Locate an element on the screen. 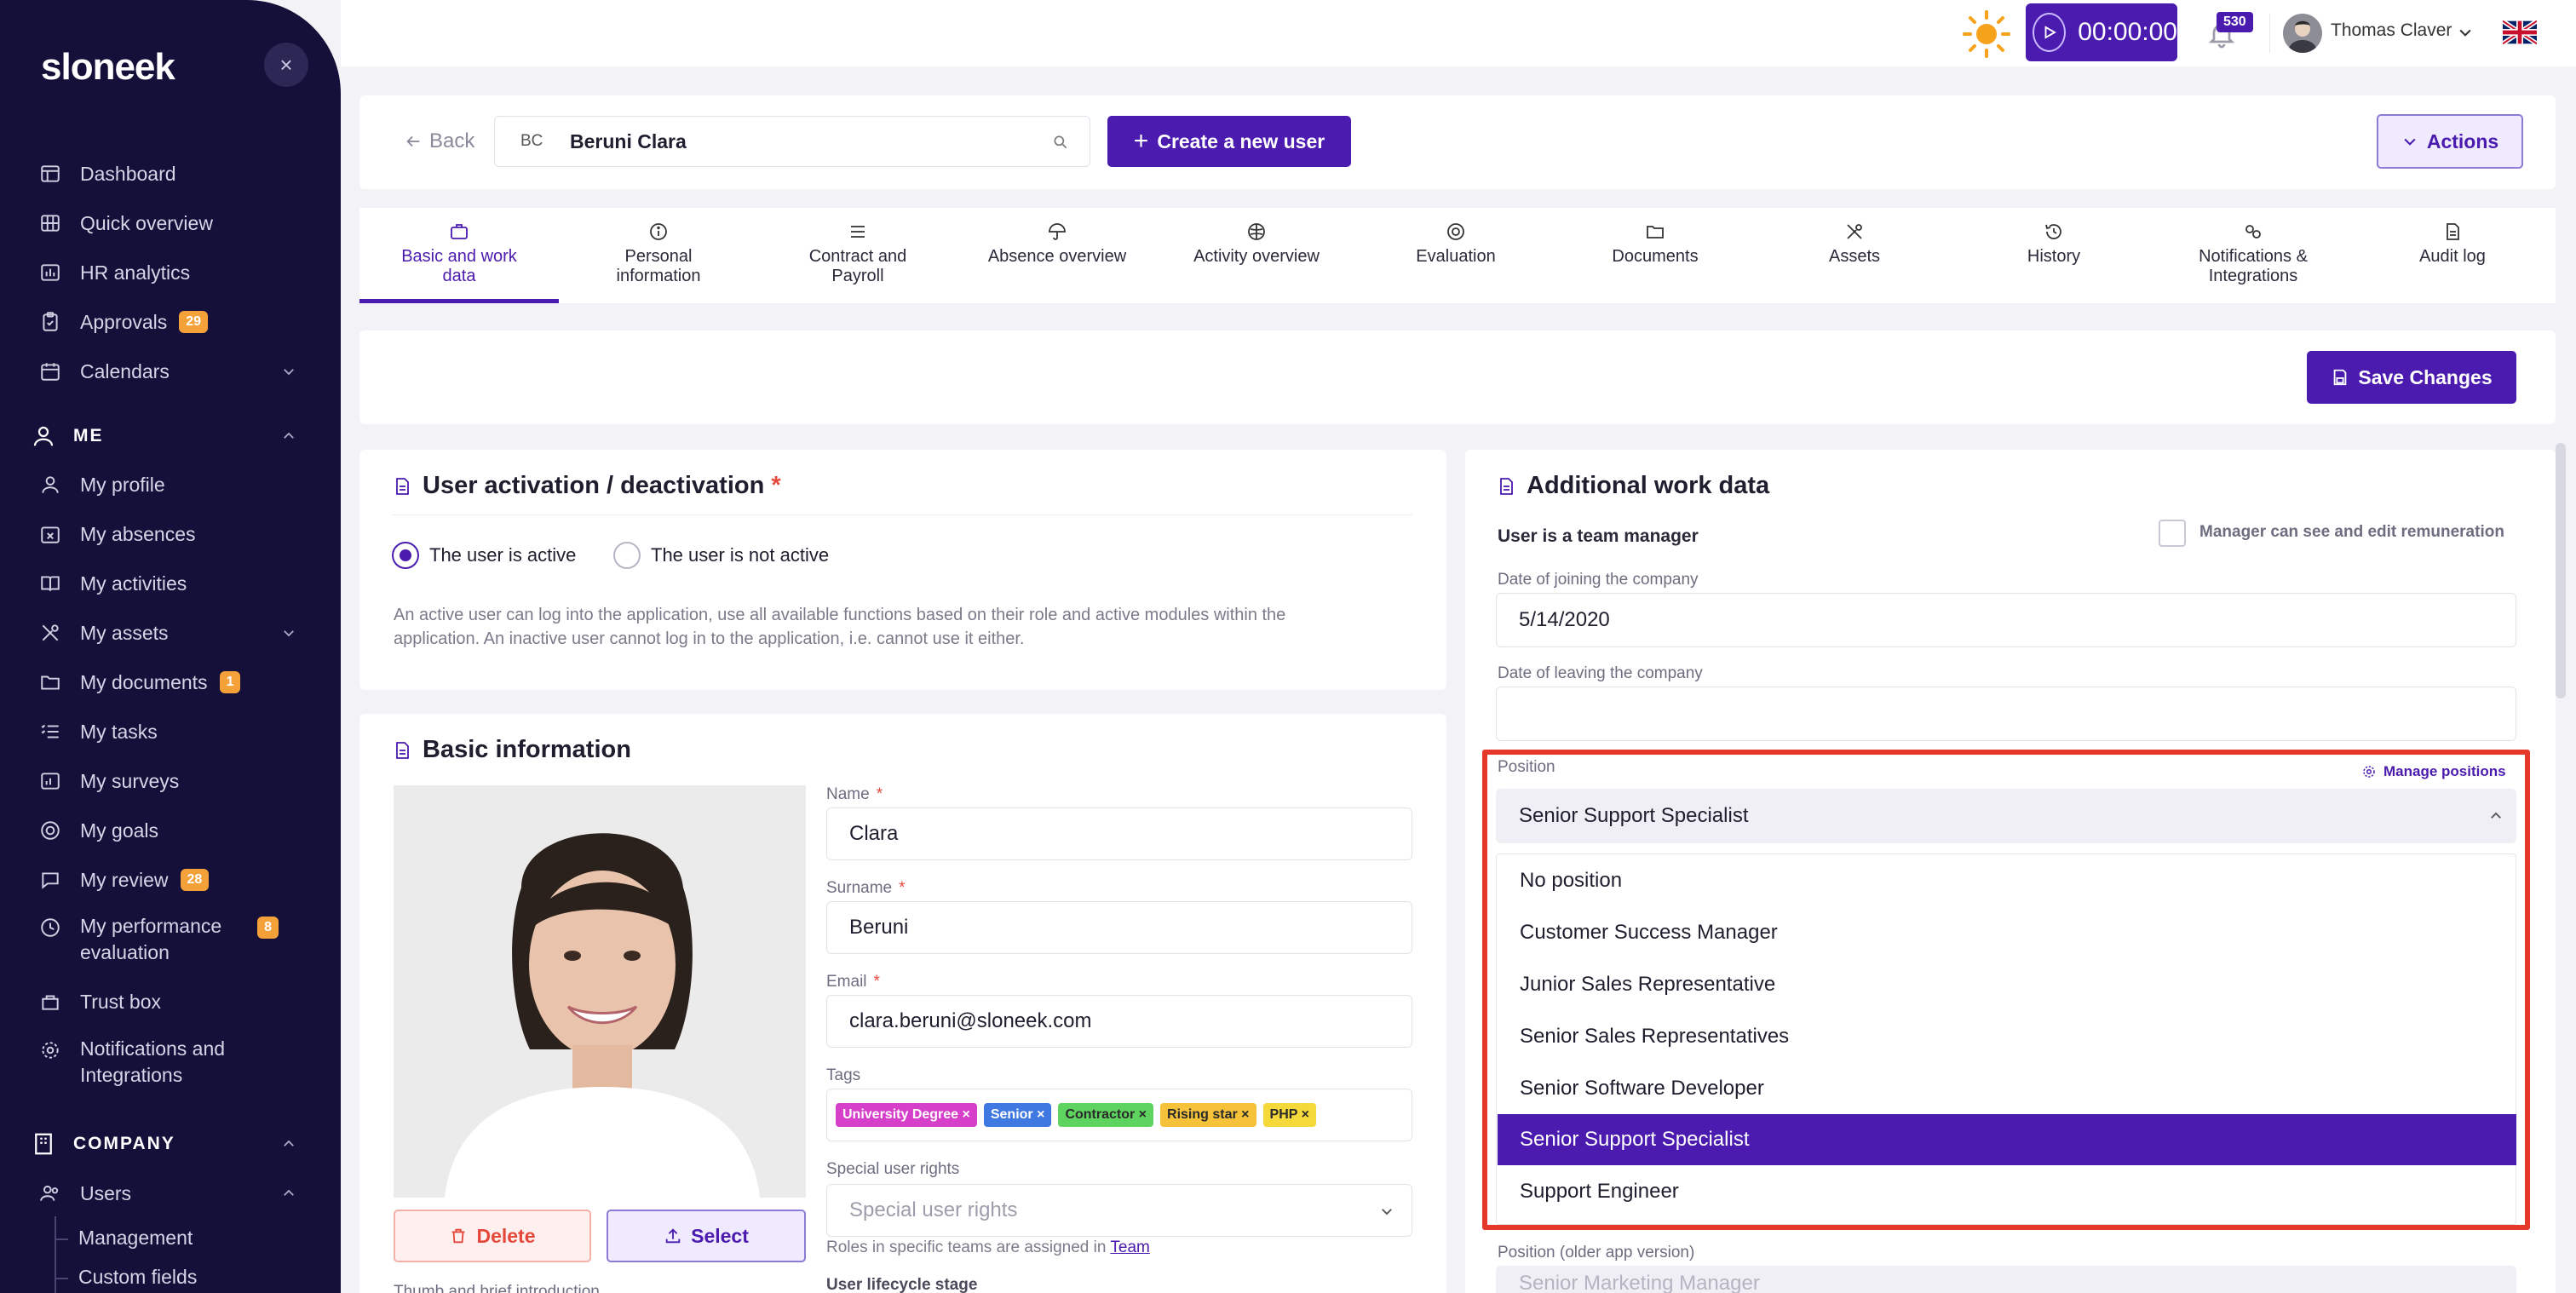 This screenshot has height=1293, width=2576. goal-icon is located at coordinates (51, 830).